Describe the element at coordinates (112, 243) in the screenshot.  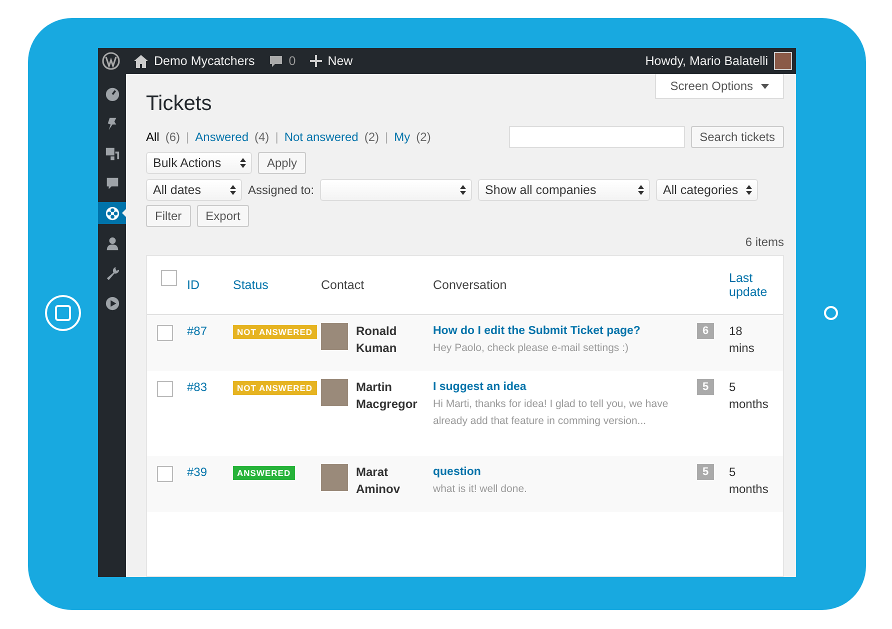
I see `user-icon` at that location.